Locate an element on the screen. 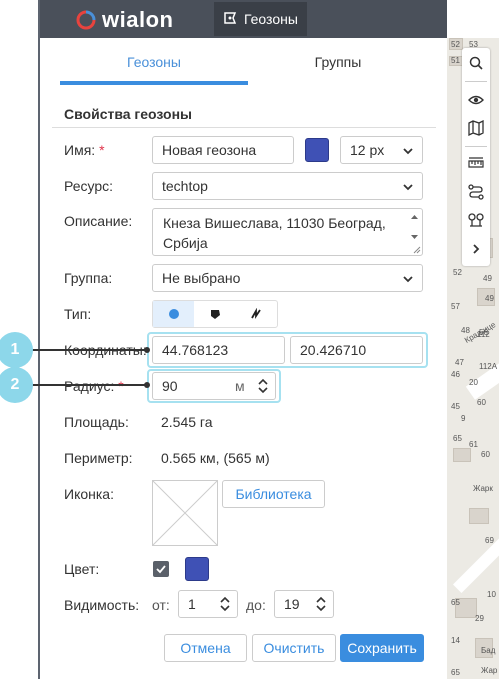  required-mark: * is located at coordinates (121, 386).